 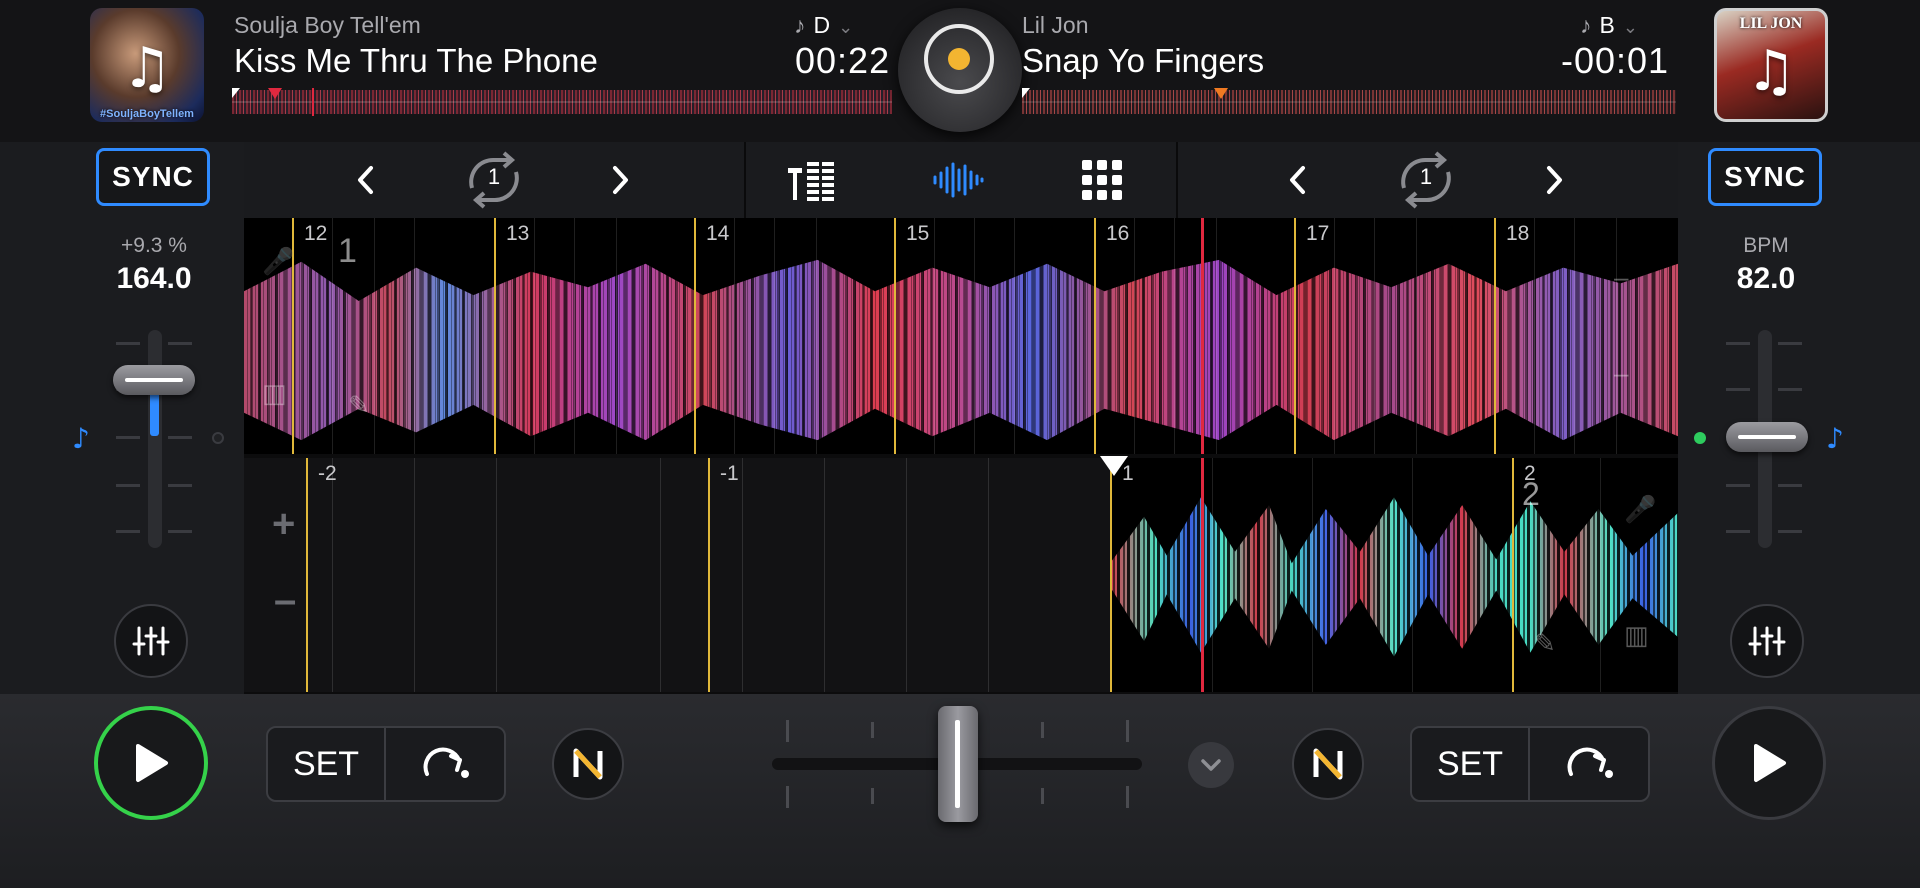 I want to click on deck-a-loop-next-button, so click(x=620, y=180).